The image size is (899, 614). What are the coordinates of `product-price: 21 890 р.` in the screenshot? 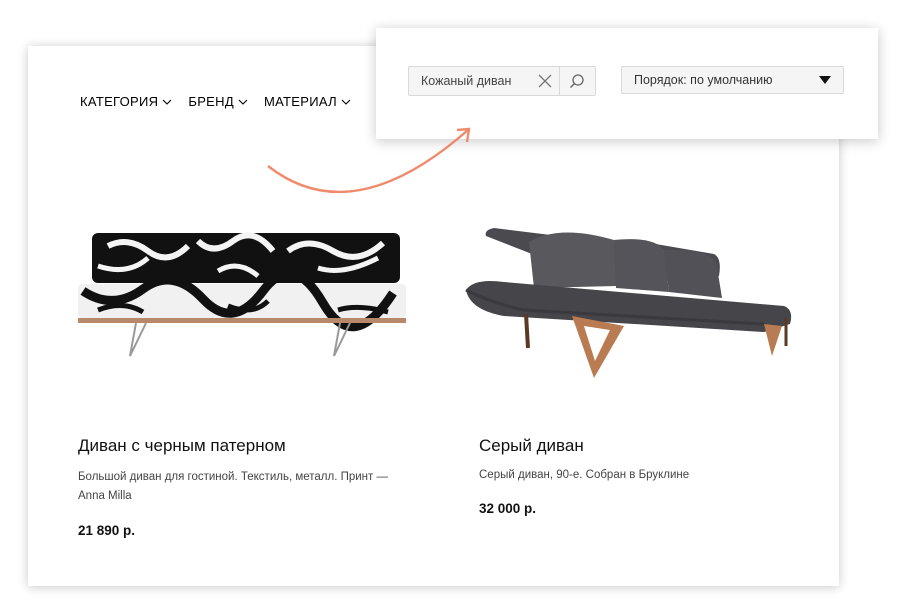 It's located at (107, 530).